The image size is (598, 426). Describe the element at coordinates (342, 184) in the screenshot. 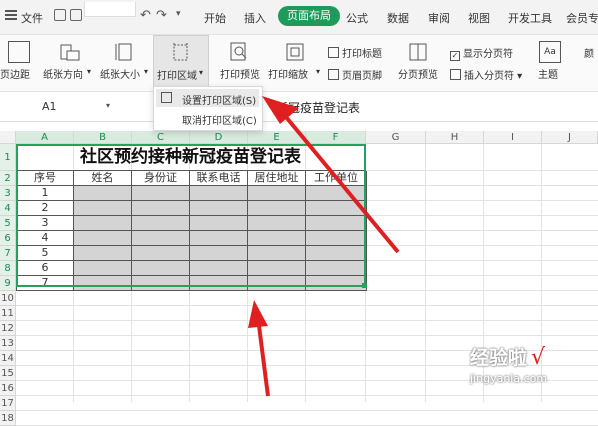

I see `arrow-to-menu` at that location.